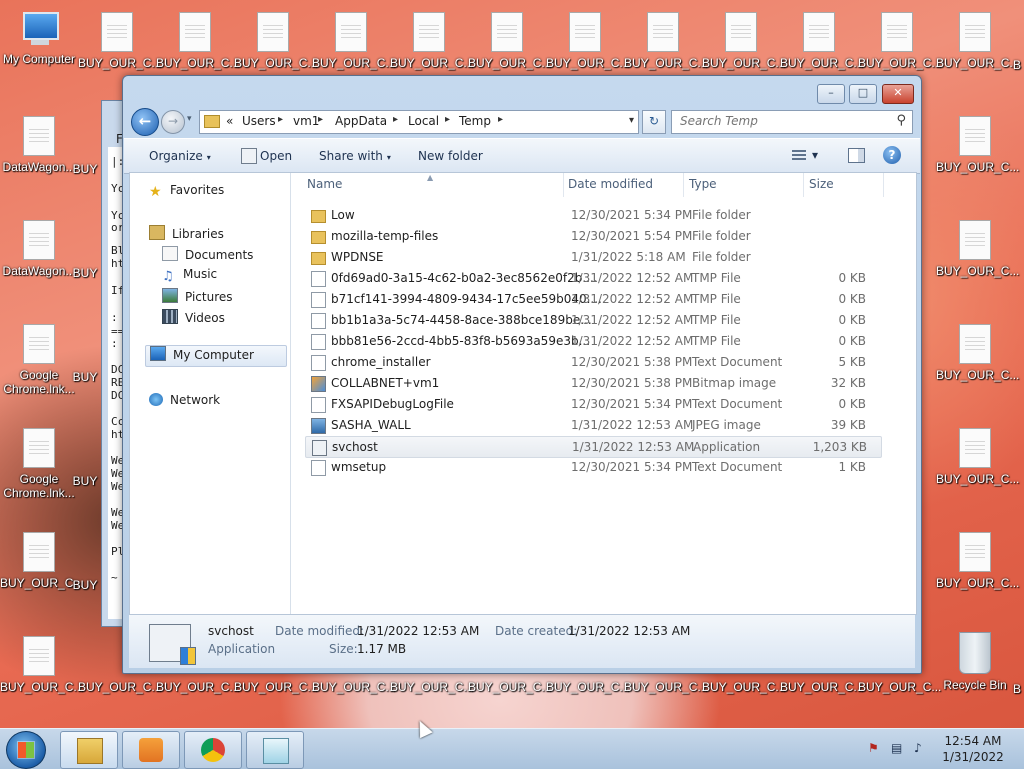 This screenshot has height=769, width=1024. I want to click on start-button, so click(26, 750).